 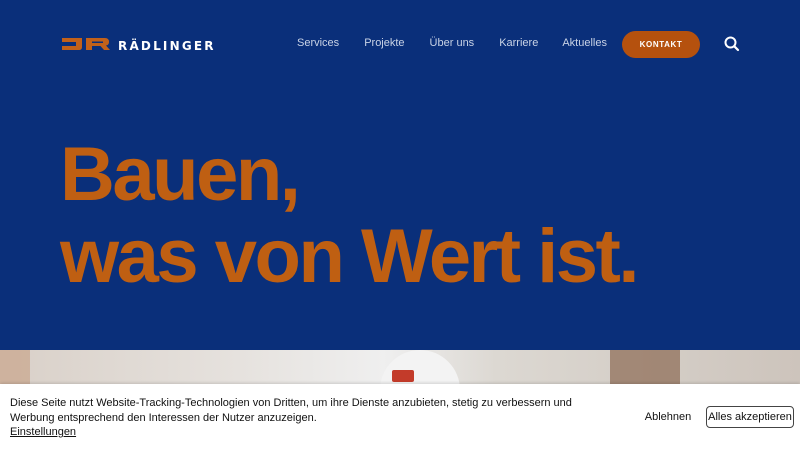 I want to click on logo-wordmark: RÄDLINGER, so click(x=167, y=45).